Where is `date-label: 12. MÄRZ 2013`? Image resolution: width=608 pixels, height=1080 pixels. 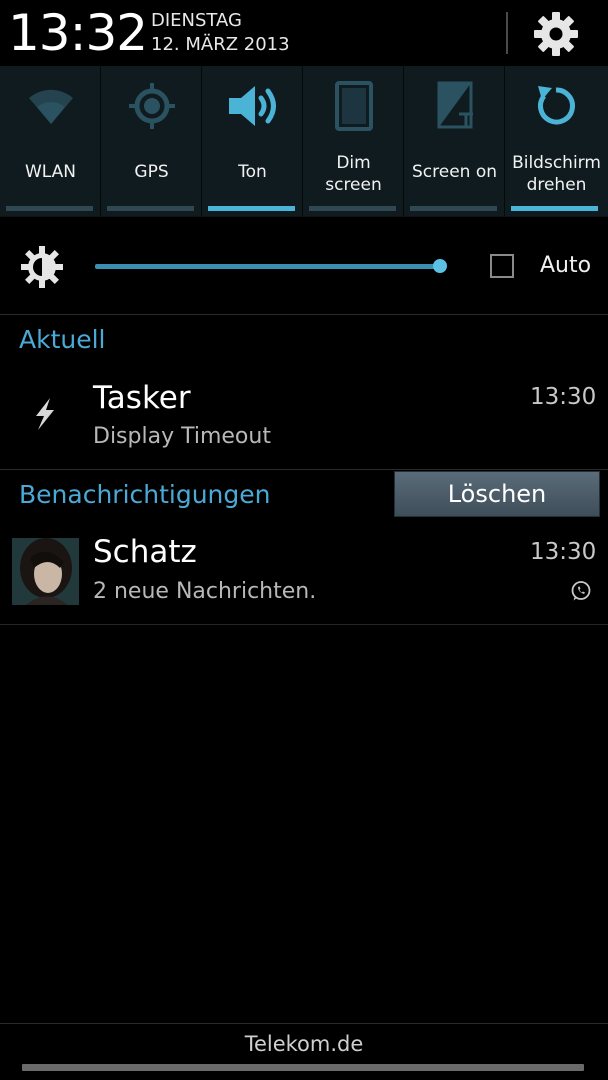 date-label: 12. MÄRZ 2013 is located at coordinates (220, 44).